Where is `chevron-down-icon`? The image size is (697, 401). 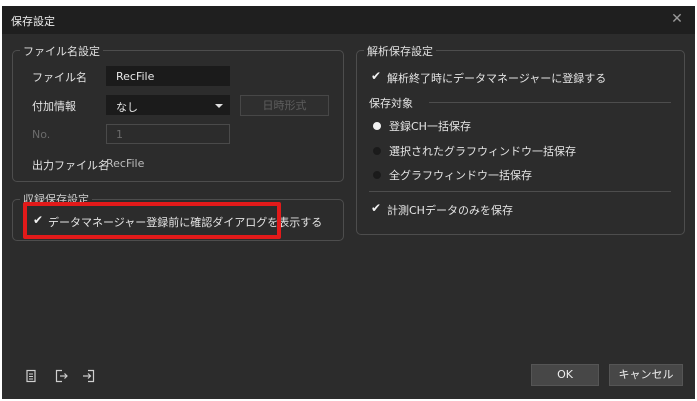
chevron-down-icon is located at coordinates (219, 106).